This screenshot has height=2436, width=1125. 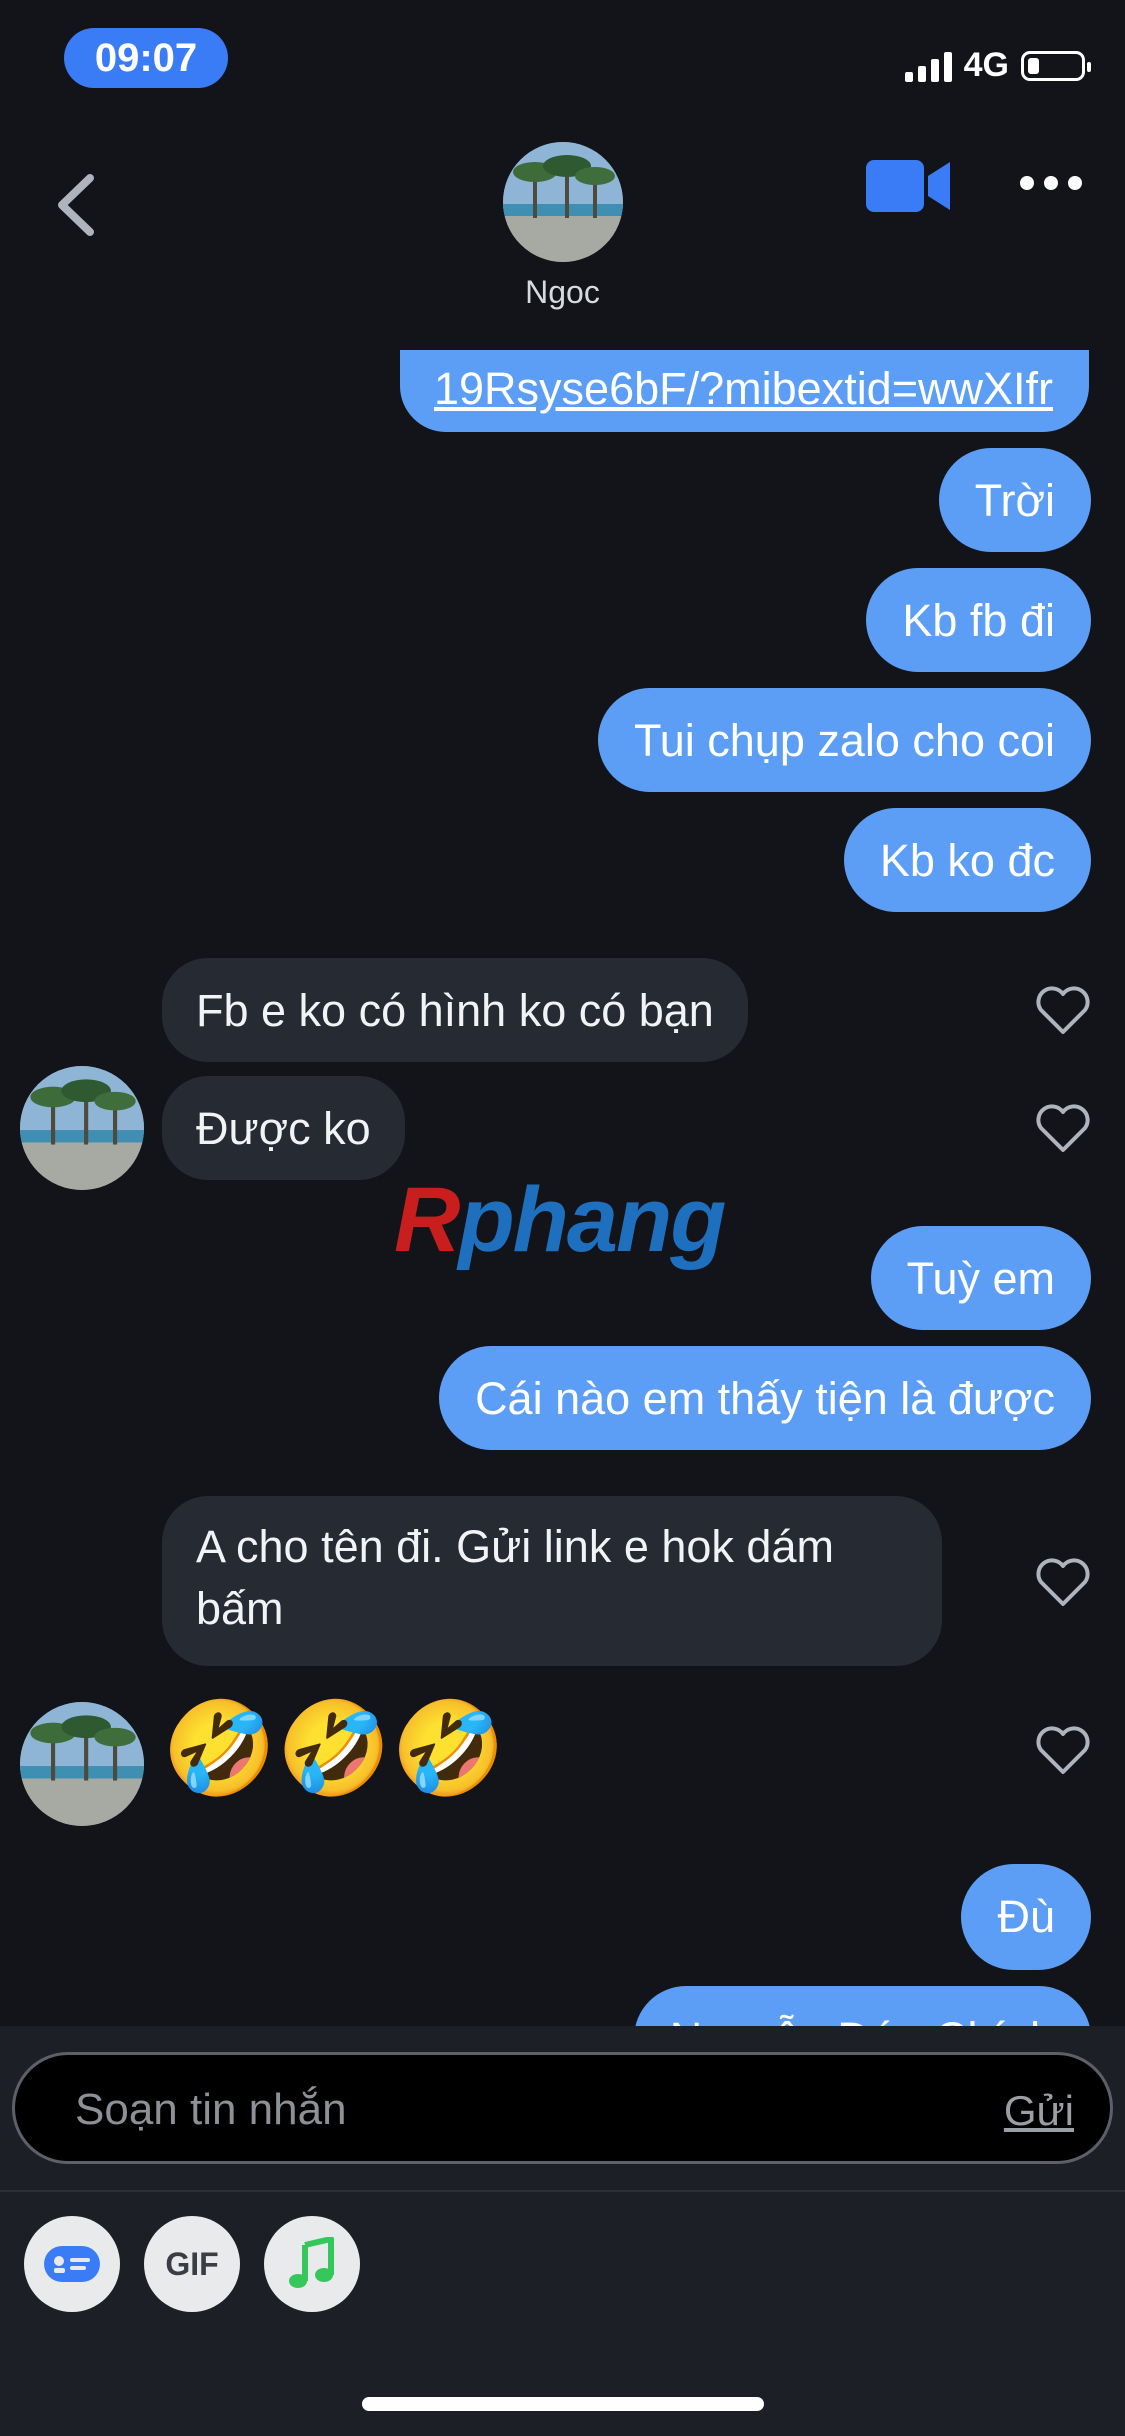 What do you see at coordinates (211, 2109) in the screenshot?
I see `message-input-placeholder: Soạn tin nhắn` at bounding box center [211, 2109].